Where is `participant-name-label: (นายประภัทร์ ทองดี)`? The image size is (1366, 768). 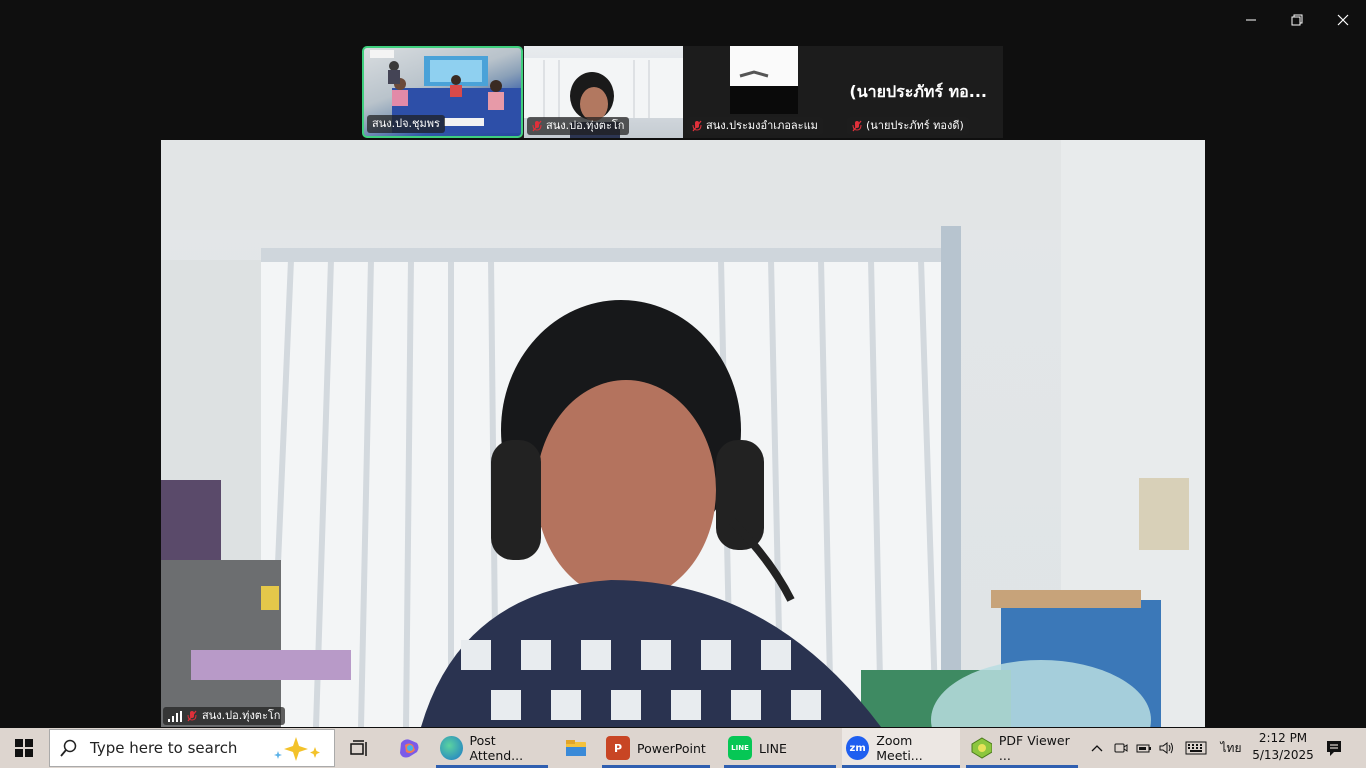
participant-name-label: (นายประภัทร์ ทองดี) is located at coordinates (908, 126).